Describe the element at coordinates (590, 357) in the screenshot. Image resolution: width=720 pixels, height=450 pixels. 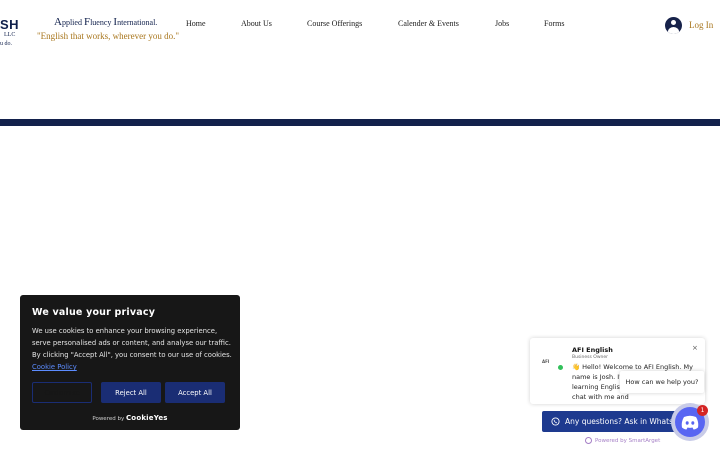
I see `chat-agent-role: Business Owner` at that location.